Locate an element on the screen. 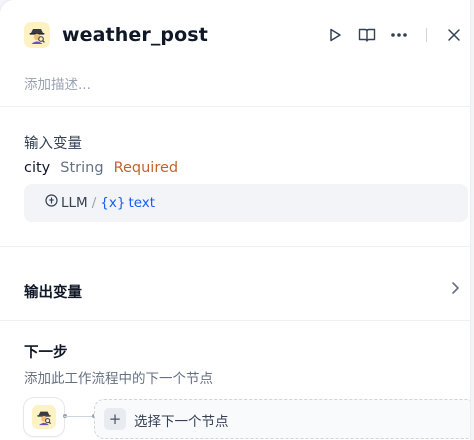 The width and height of the screenshot is (474, 440). required-label: Required is located at coordinates (146, 168).